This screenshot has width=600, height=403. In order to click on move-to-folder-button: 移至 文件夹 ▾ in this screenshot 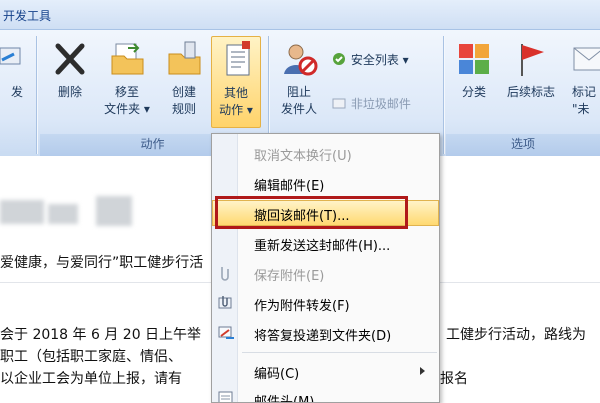, I will do `click(127, 82)`.